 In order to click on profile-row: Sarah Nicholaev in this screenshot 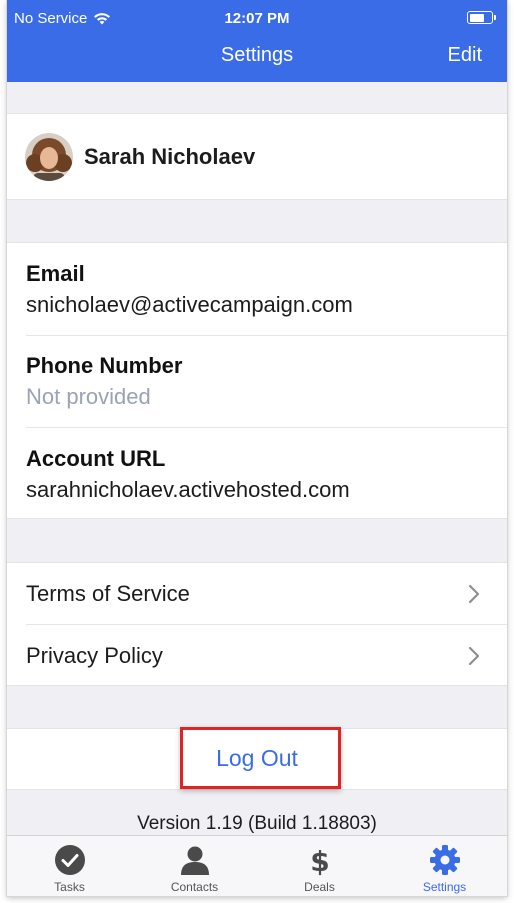, I will do `click(257, 156)`.